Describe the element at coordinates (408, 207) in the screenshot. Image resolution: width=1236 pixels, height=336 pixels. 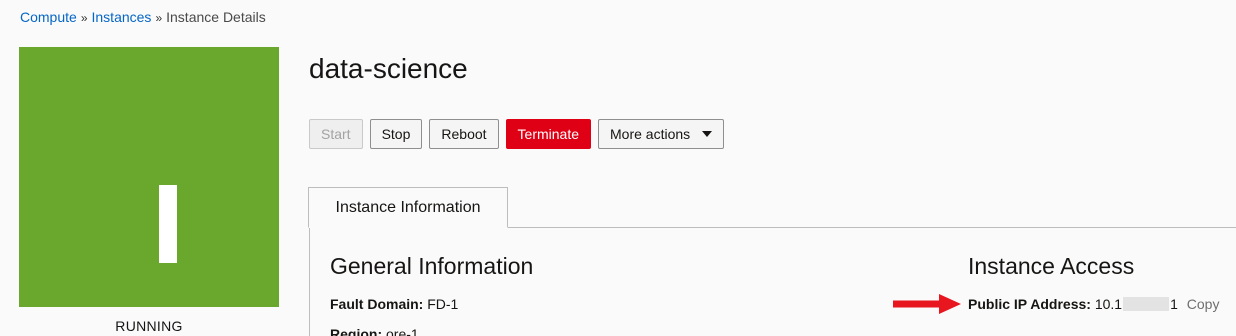
I see `tab-instance-information: Instance Information` at that location.